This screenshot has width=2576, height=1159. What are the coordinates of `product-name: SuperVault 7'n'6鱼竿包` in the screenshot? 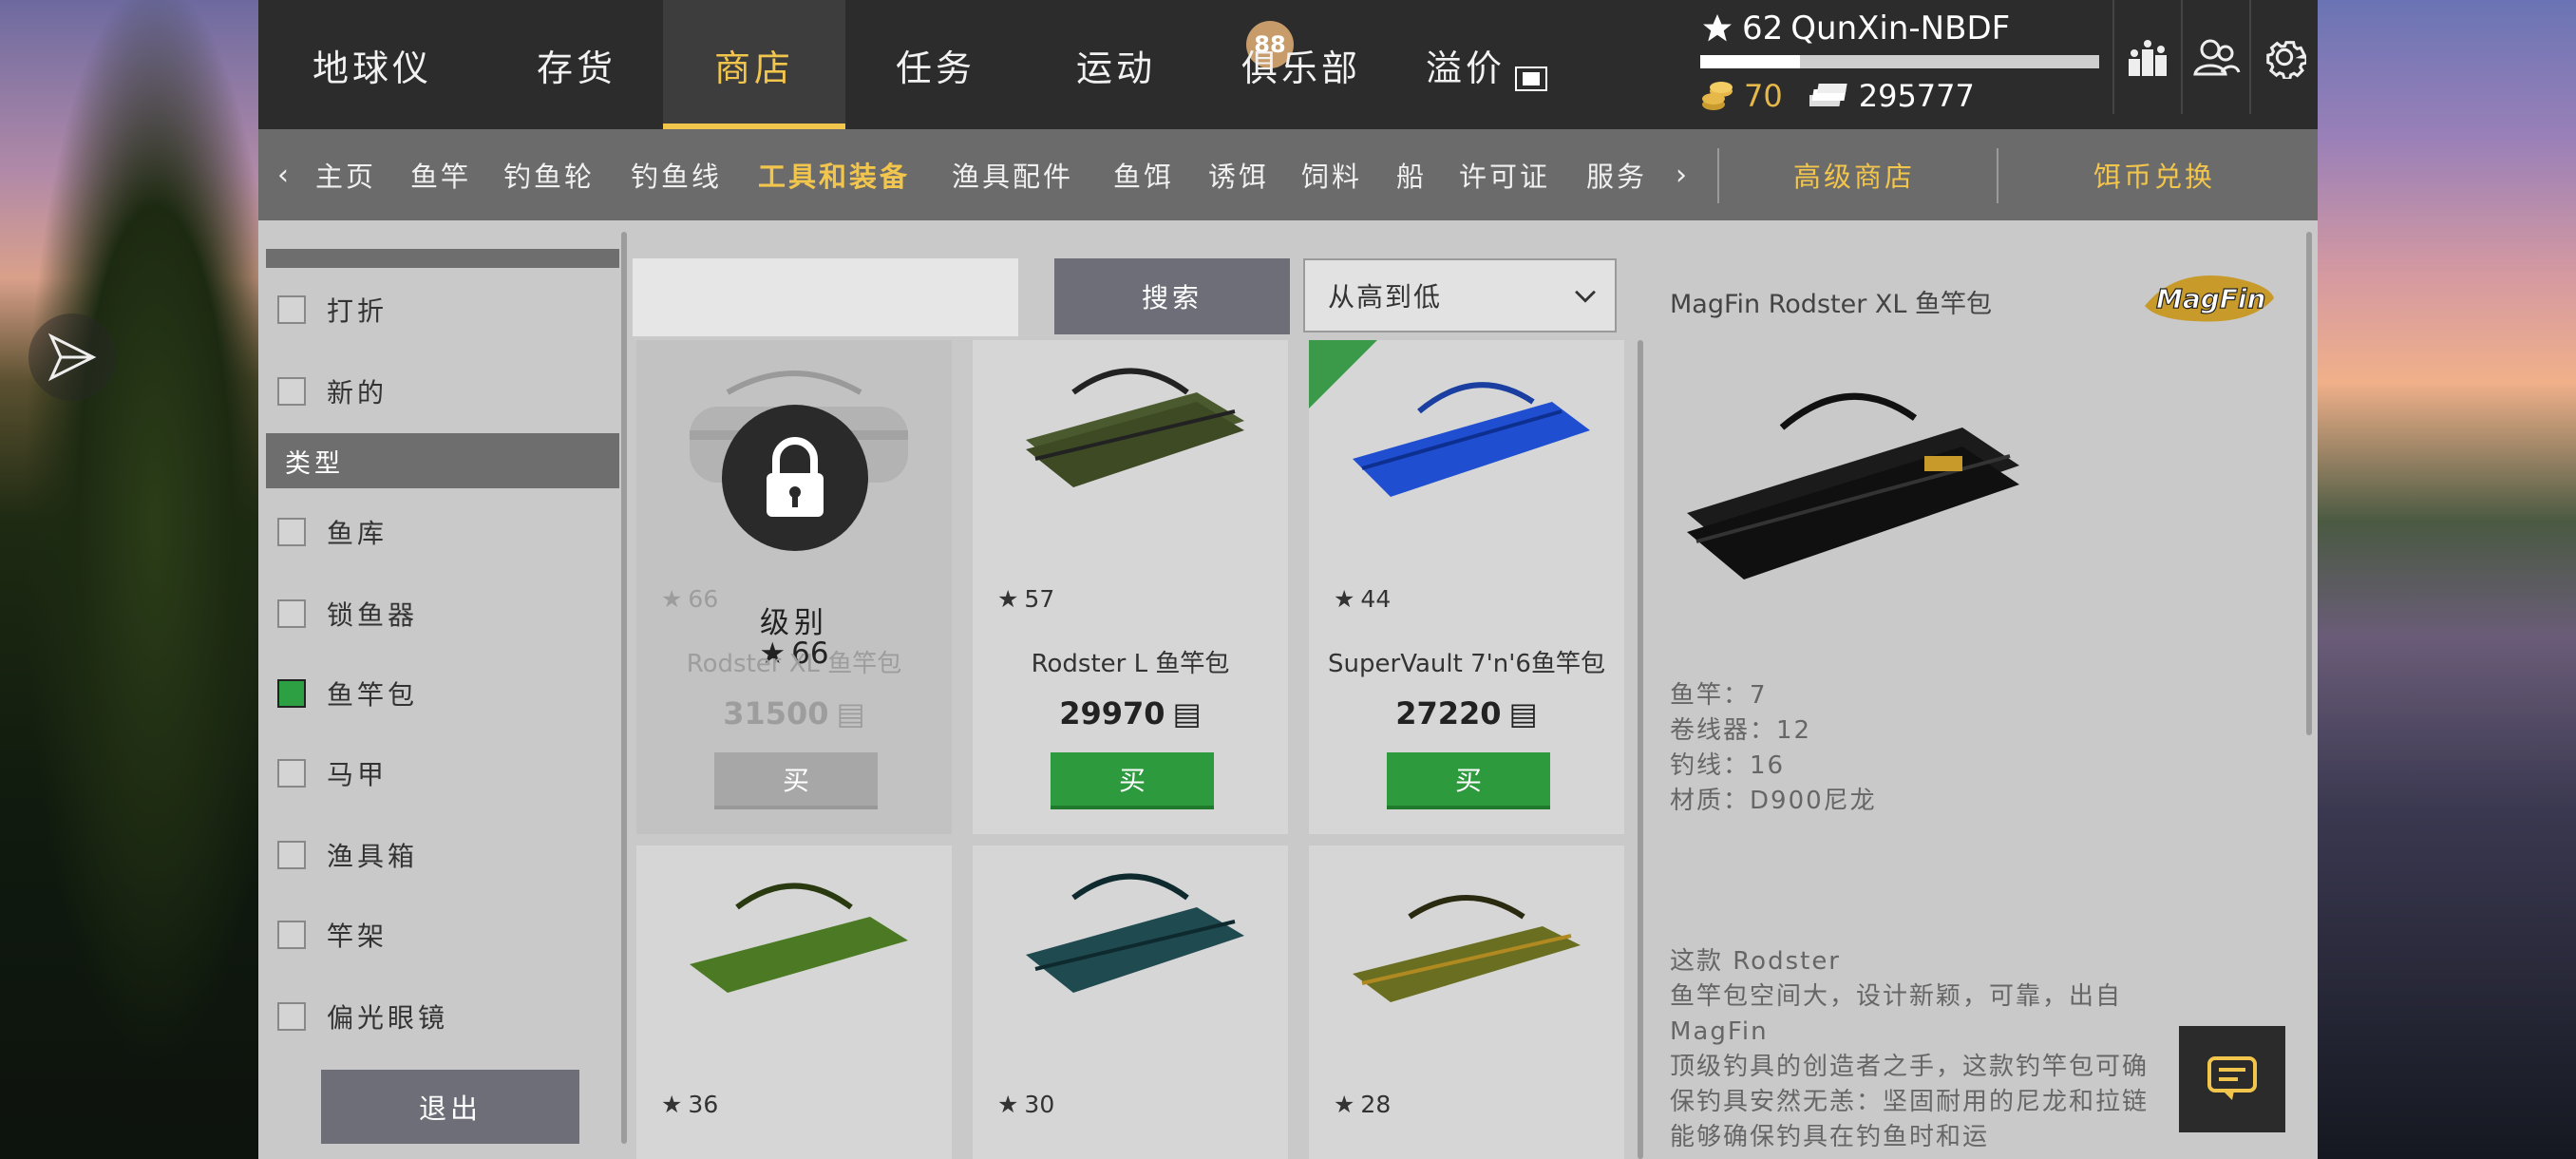 It's located at (1466, 664).